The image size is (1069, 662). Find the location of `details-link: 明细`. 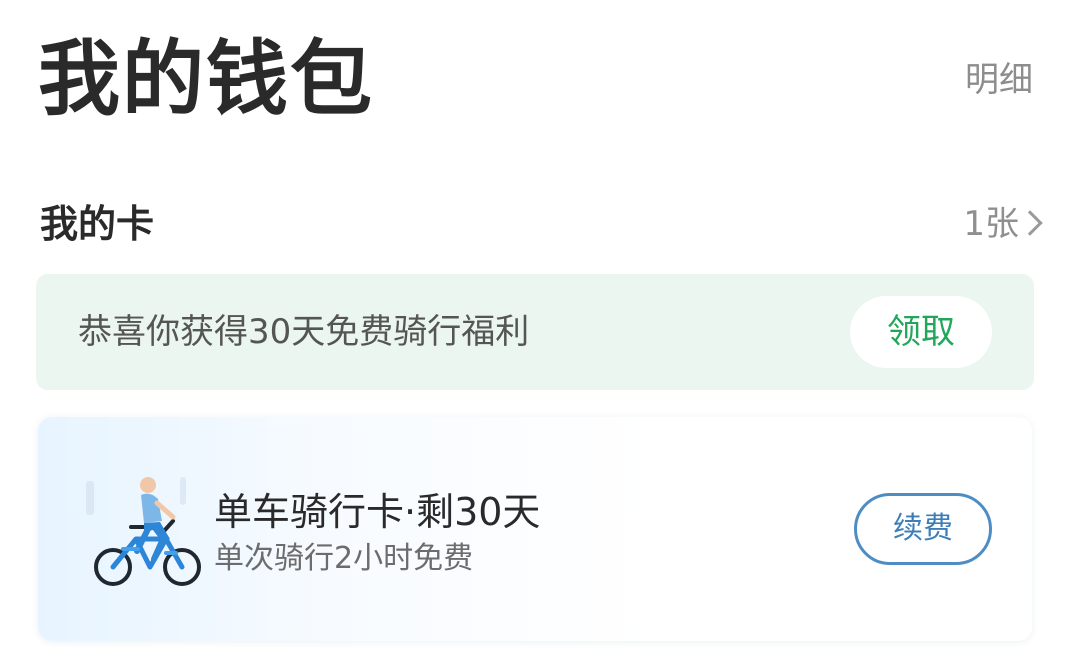

details-link: 明细 is located at coordinates (999, 80).